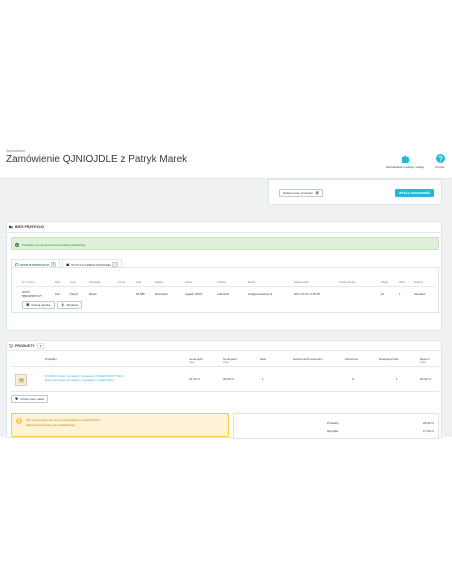  Describe the element at coordinates (397, 379) in the screenshot. I see `cell-available: 1` at that location.